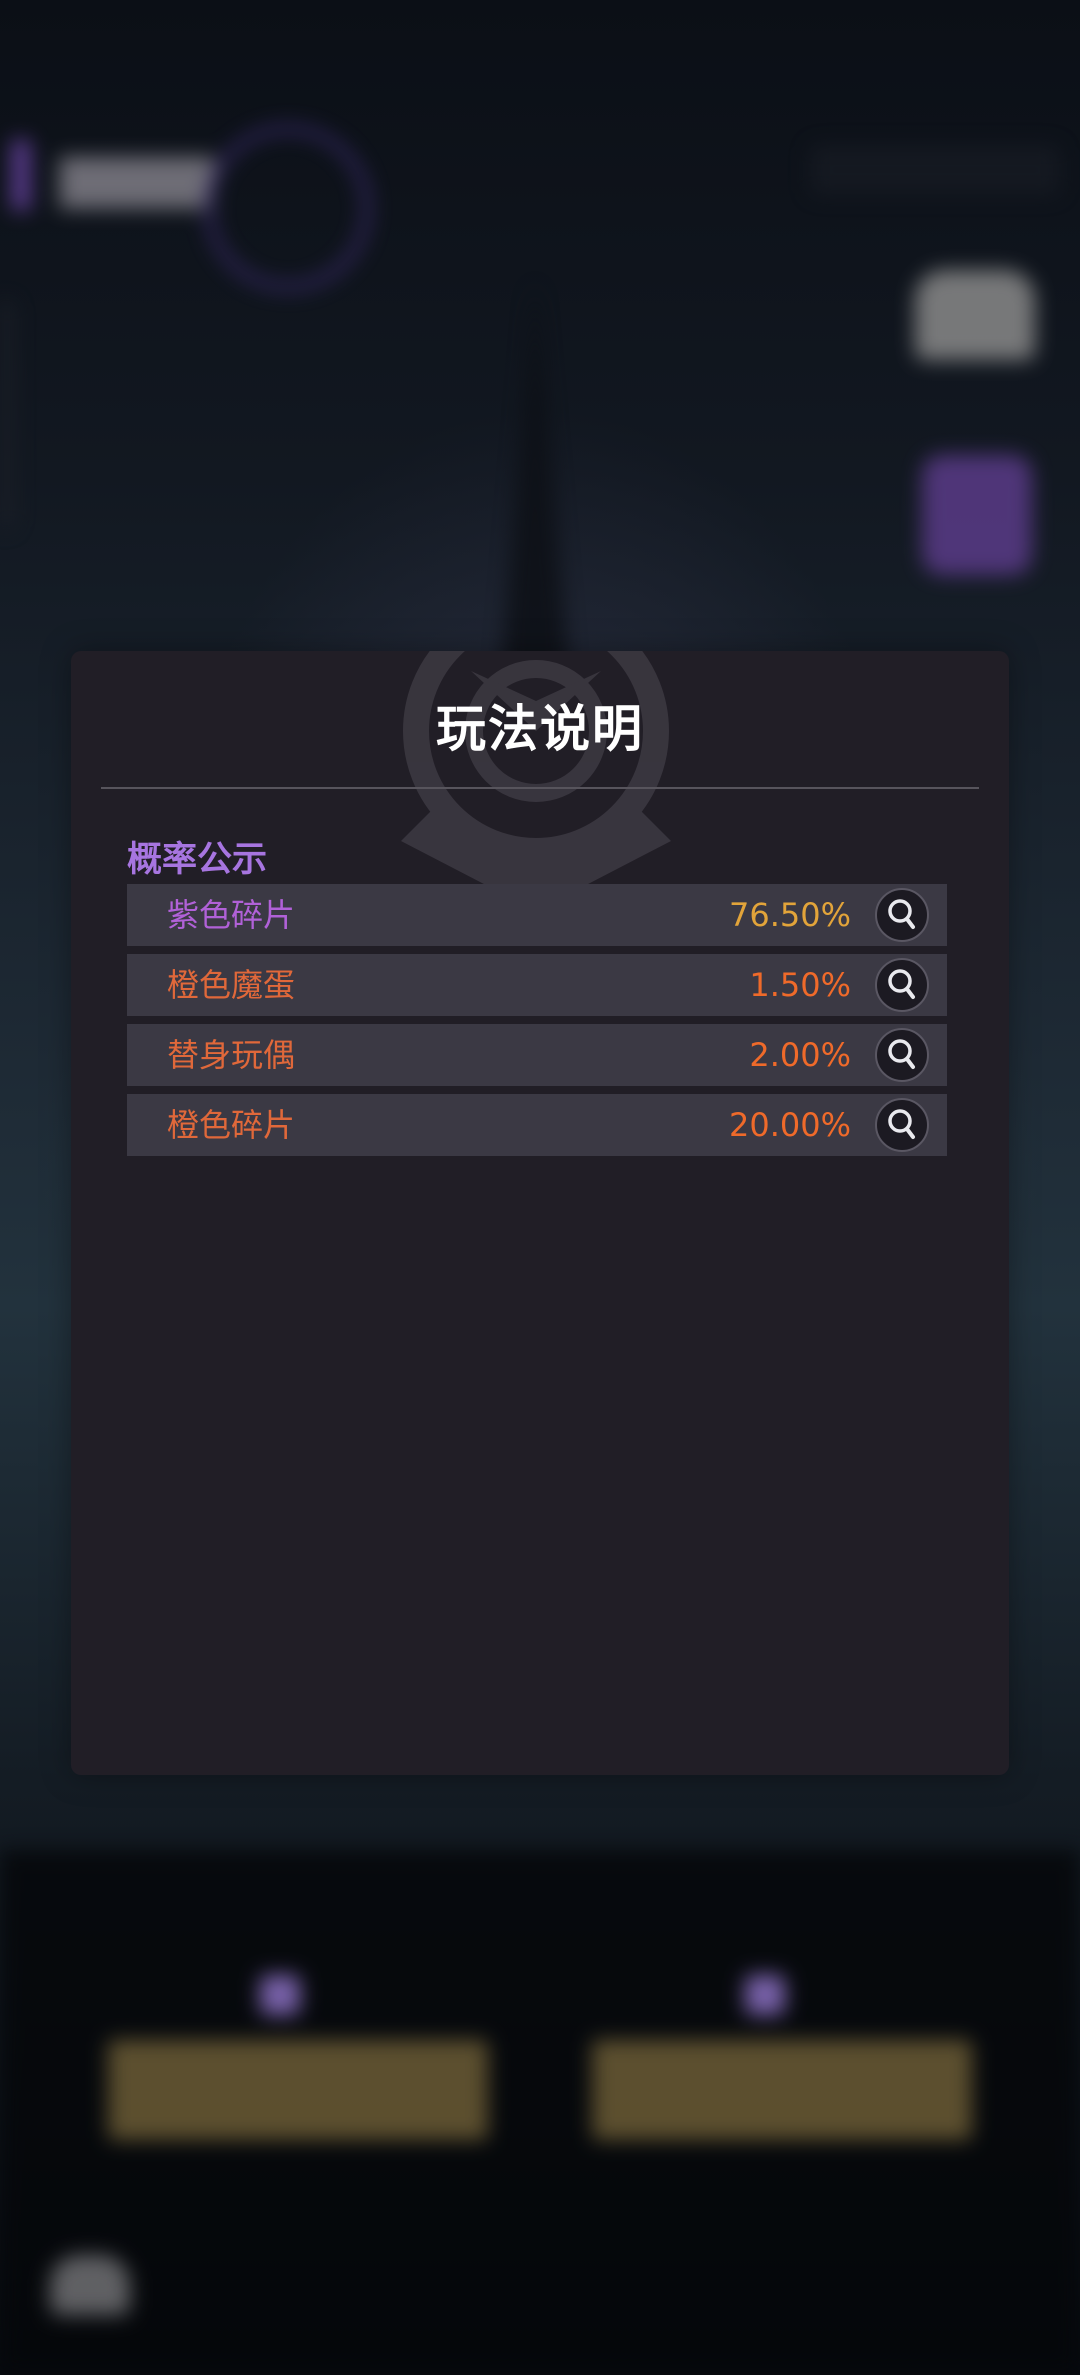  What do you see at coordinates (975, 315) in the screenshot?
I see `background-chest-icon` at bounding box center [975, 315].